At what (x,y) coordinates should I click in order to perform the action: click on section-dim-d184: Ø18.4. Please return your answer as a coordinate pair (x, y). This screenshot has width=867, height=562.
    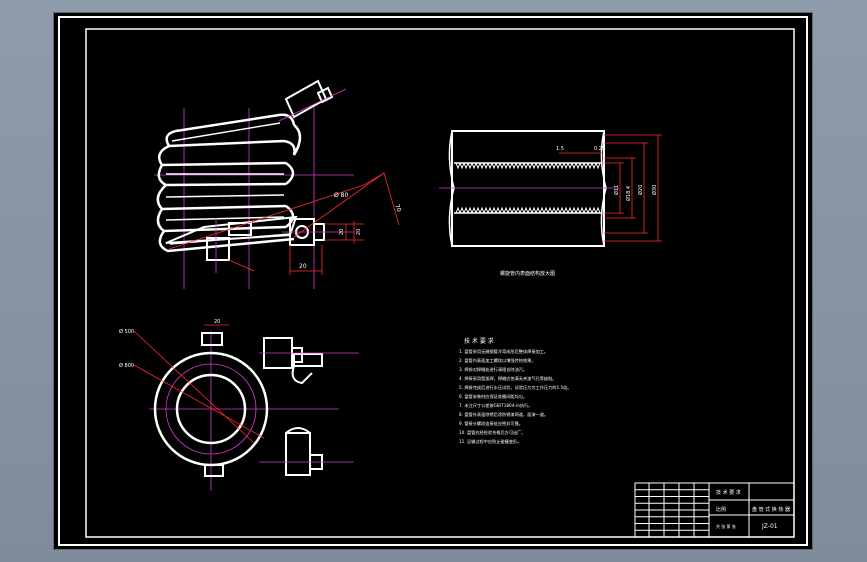
    Looking at the image, I should click on (628, 193).